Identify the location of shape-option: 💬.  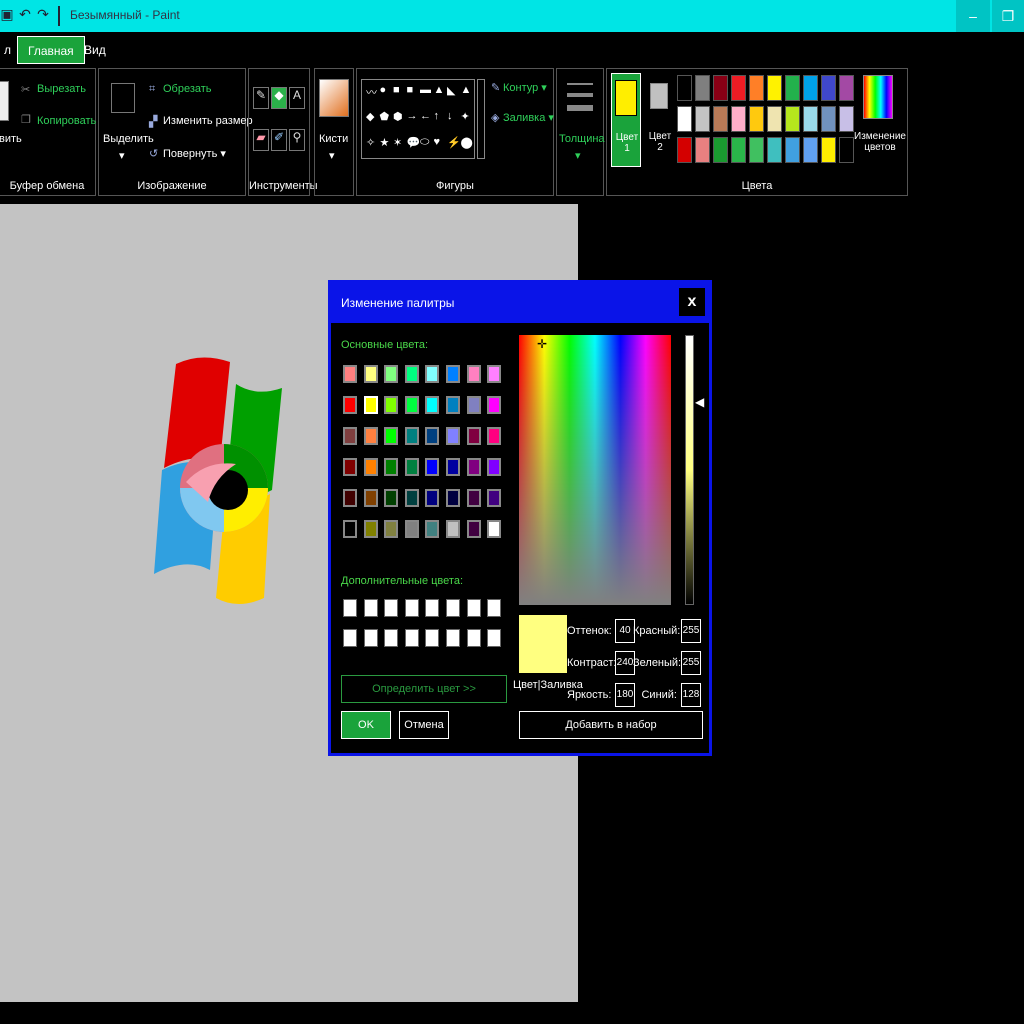
(414, 142).